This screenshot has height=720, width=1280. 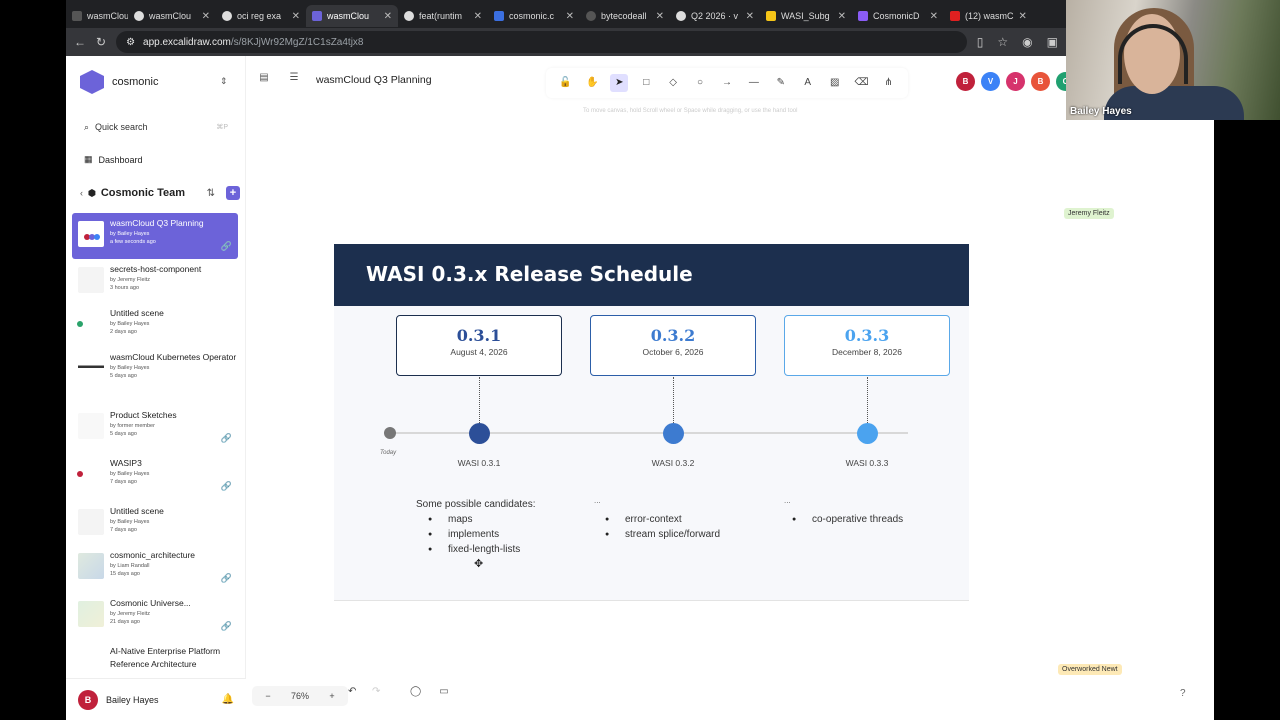 What do you see at coordinates (754, 83) in the screenshot?
I see `line-tool-icon: —` at bounding box center [754, 83].